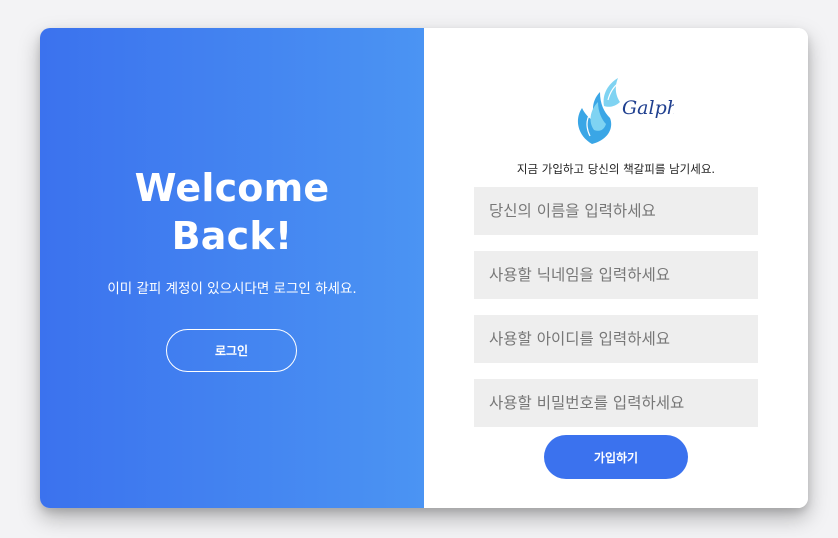 The width and height of the screenshot is (838, 538). What do you see at coordinates (616, 211) in the screenshot?
I see `name-input` at bounding box center [616, 211].